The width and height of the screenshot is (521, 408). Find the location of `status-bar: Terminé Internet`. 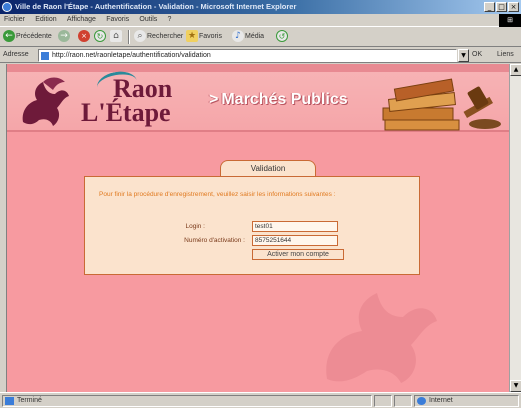

status-bar: Terminé Internet is located at coordinates (260, 400).